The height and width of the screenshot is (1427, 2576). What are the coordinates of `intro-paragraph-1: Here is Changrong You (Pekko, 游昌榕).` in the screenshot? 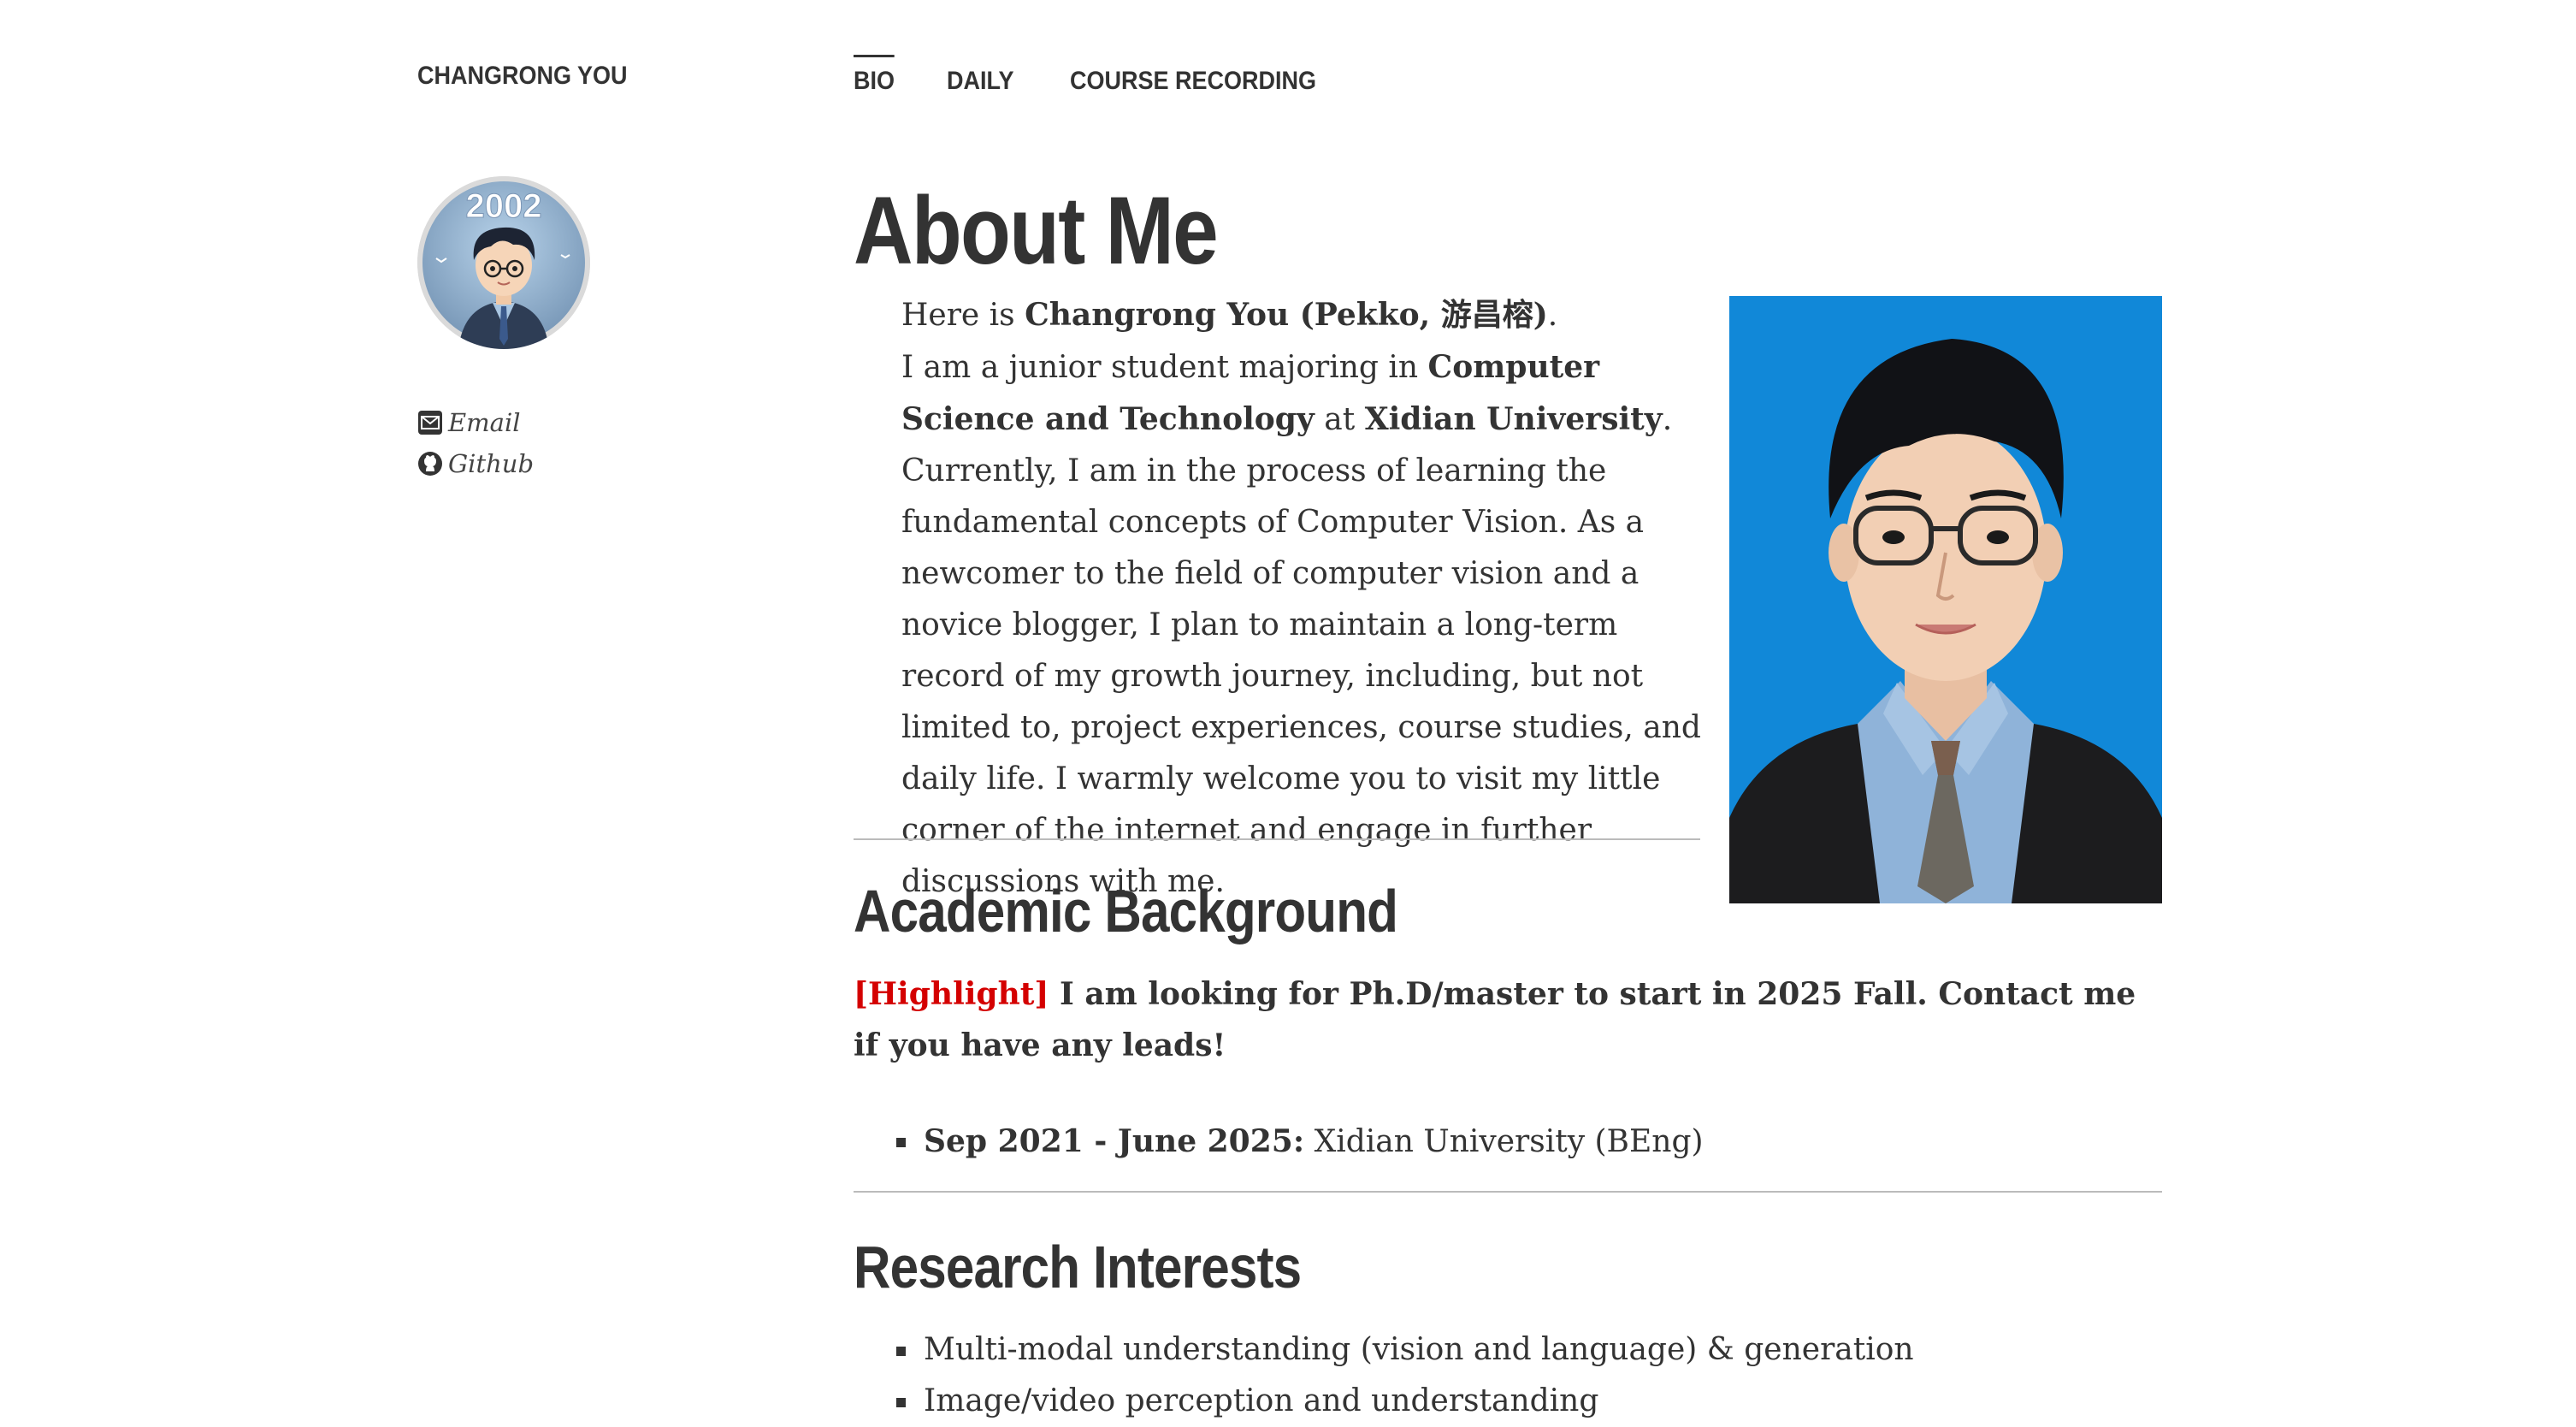 It's located at (1229, 315).